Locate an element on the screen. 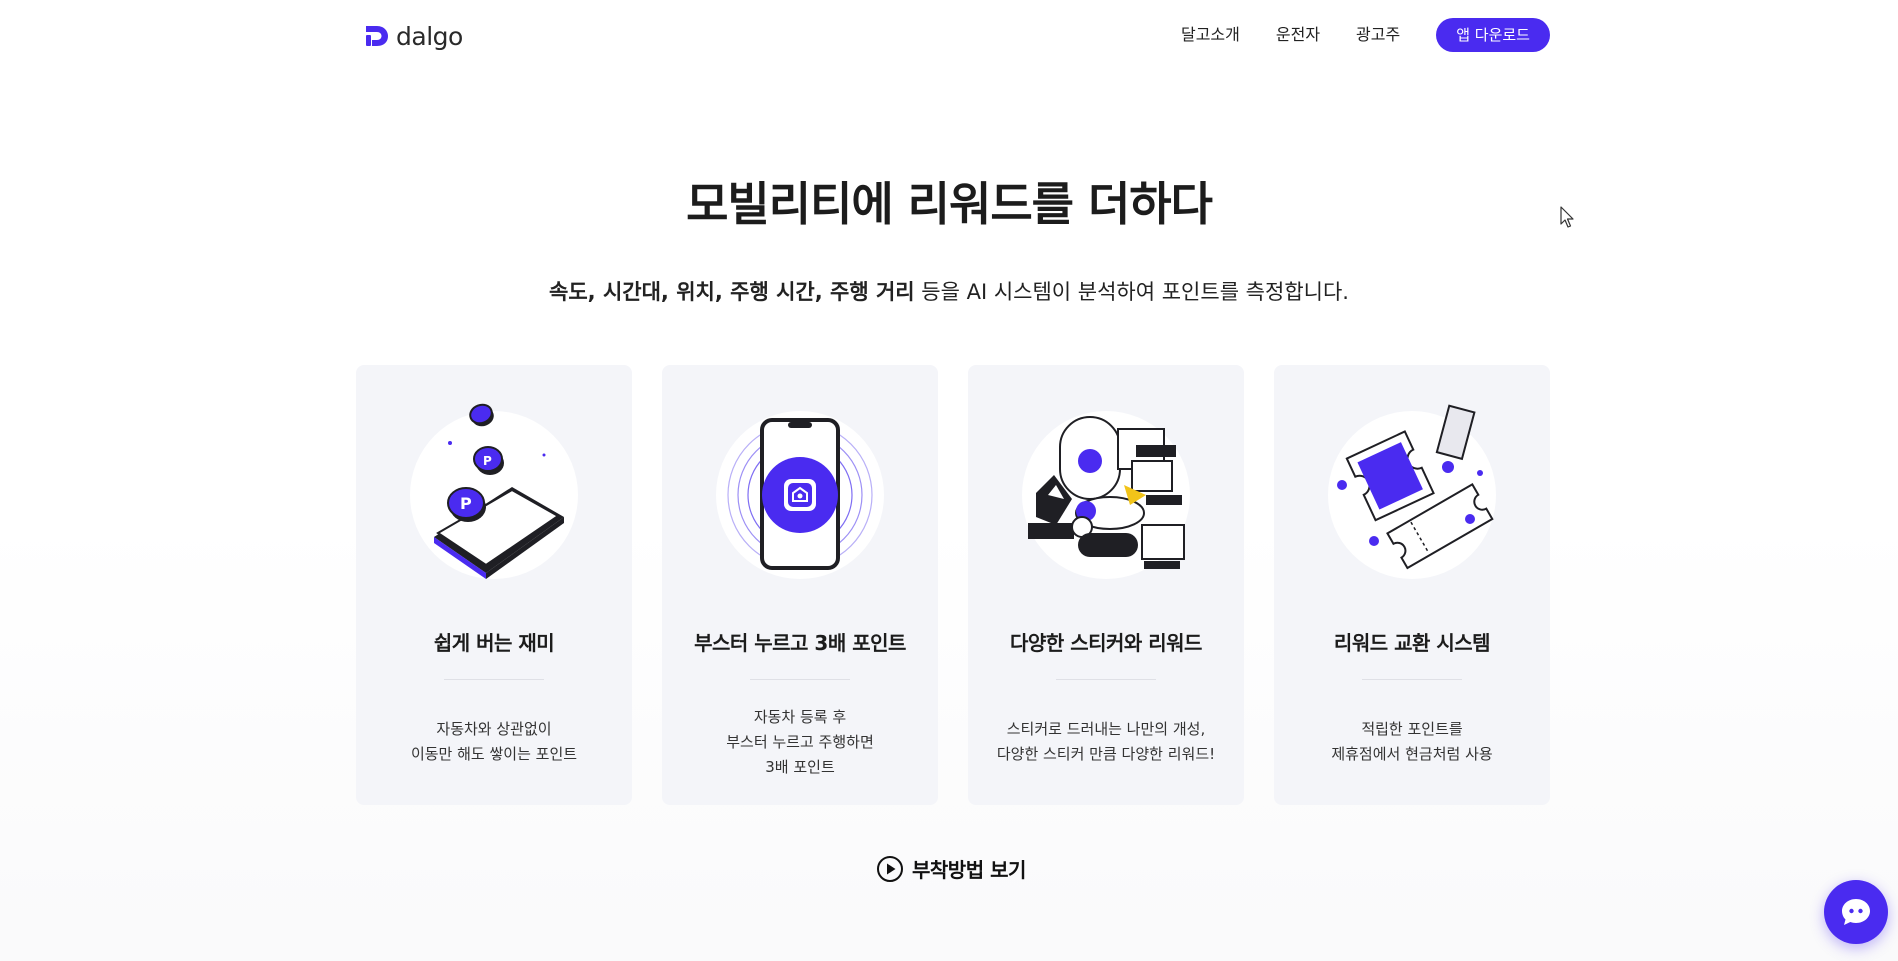  app-download-button: 앱 다운로드 is located at coordinates (1493, 35).